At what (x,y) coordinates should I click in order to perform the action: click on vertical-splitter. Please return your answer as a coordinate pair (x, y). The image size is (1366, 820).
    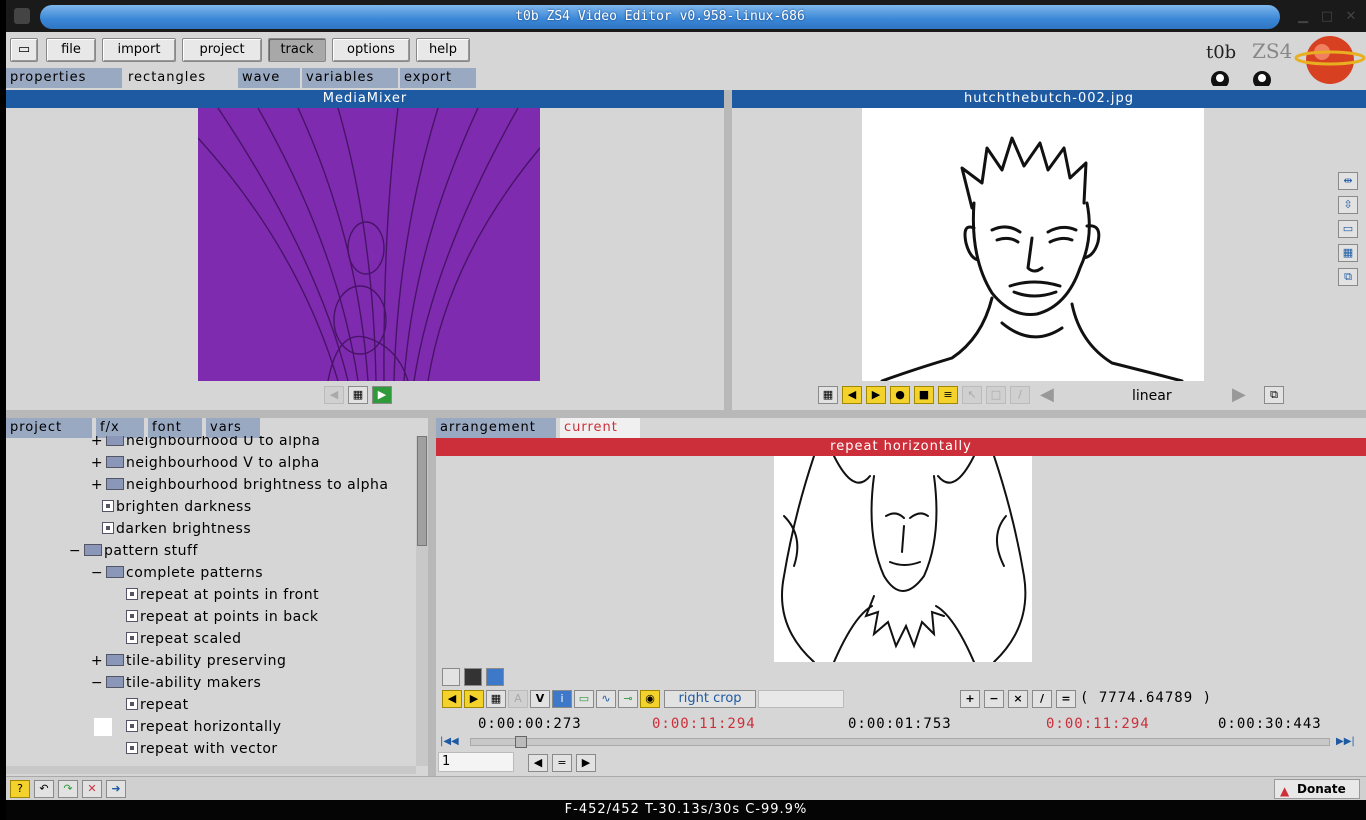
    Looking at the image, I should click on (728, 250).